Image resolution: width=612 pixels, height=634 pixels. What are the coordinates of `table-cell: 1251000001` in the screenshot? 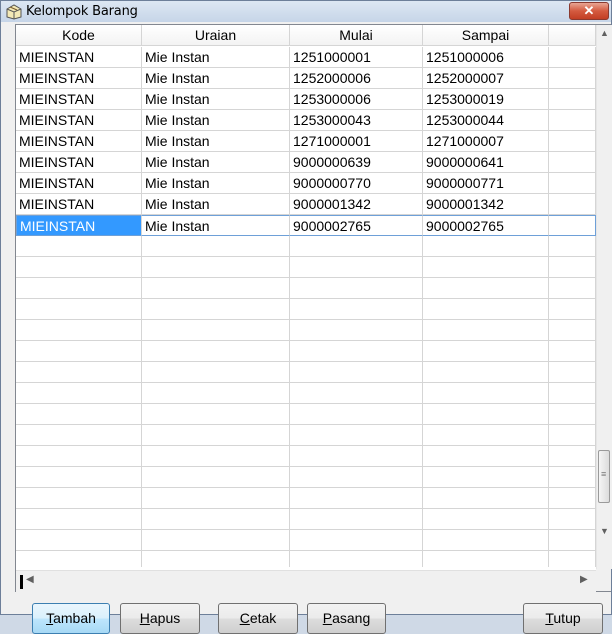 It's located at (356, 57).